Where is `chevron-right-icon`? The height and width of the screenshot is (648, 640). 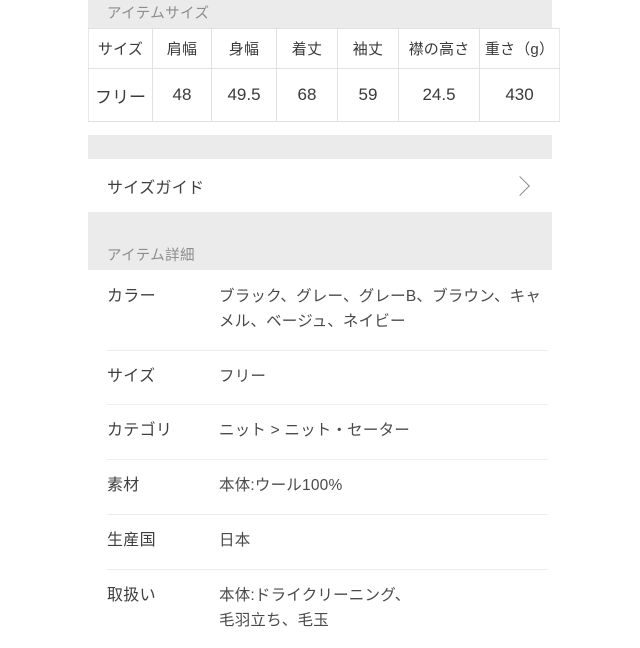
chevron-right-icon is located at coordinates (520, 185).